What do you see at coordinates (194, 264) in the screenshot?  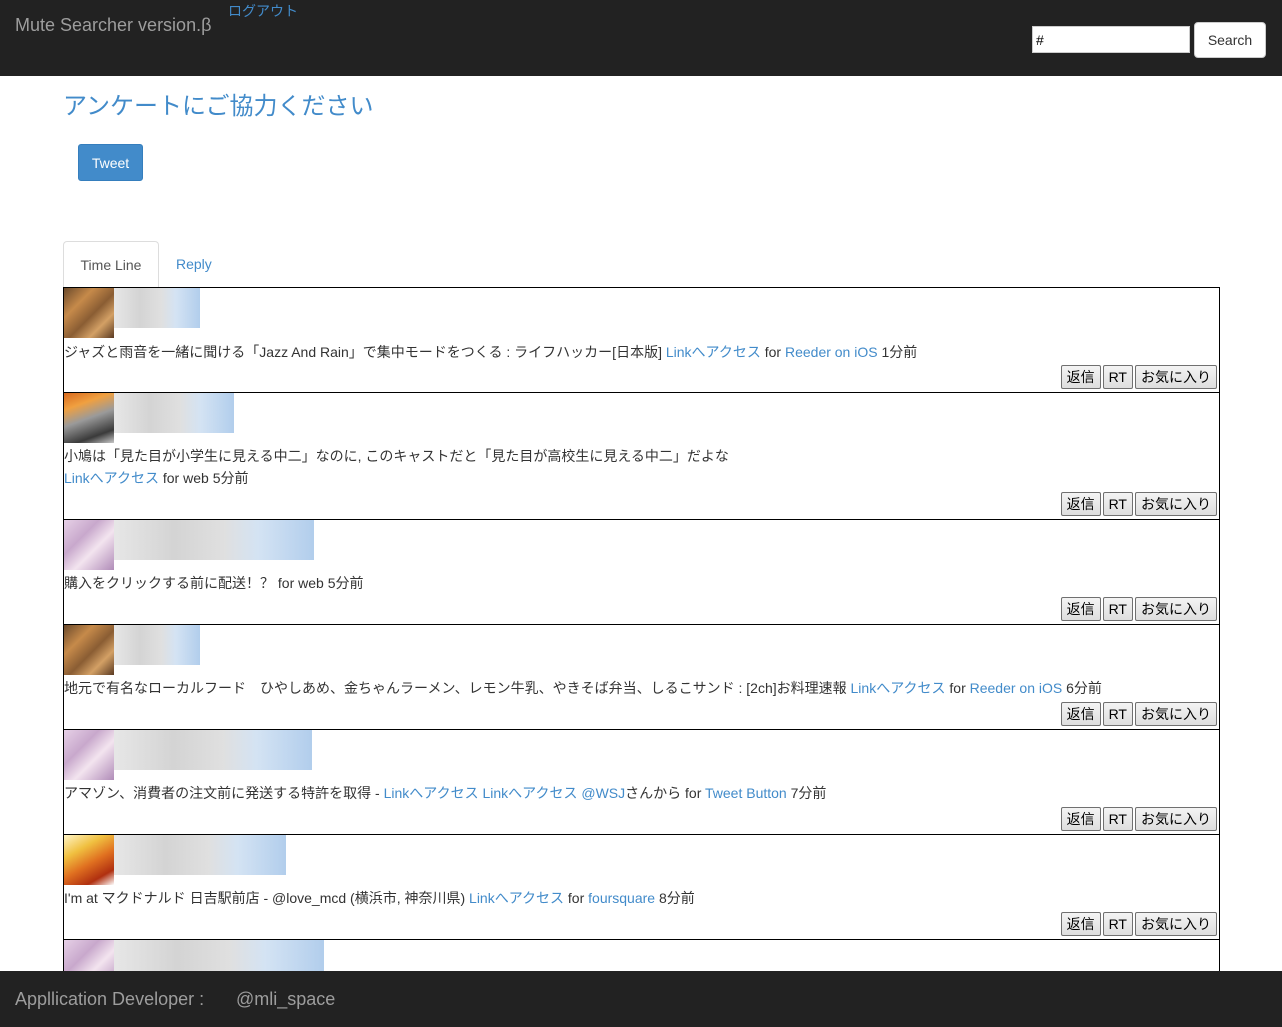 I see `tab-reply: Reply` at bounding box center [194, 264].